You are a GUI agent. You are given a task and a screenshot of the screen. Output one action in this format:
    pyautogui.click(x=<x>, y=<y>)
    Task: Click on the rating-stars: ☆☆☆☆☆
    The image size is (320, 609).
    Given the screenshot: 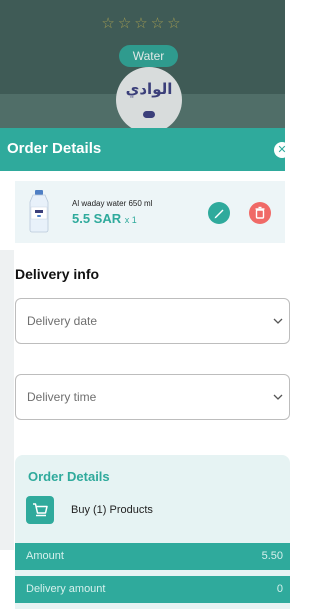 What is the action you would take?
    pyautogui.click(x=142, y=23)
    